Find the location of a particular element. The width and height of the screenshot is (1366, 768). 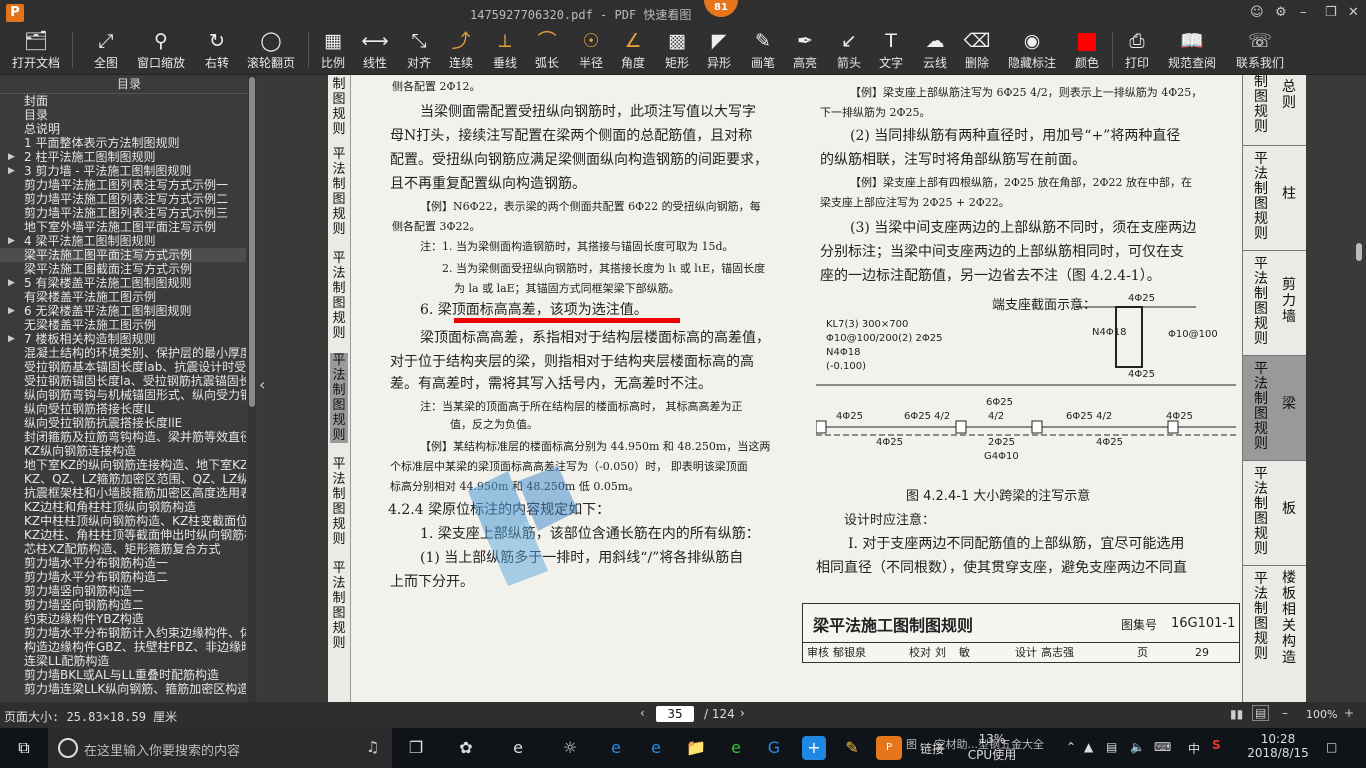

plus-app-icon: + is located at coordinates (814, 748).